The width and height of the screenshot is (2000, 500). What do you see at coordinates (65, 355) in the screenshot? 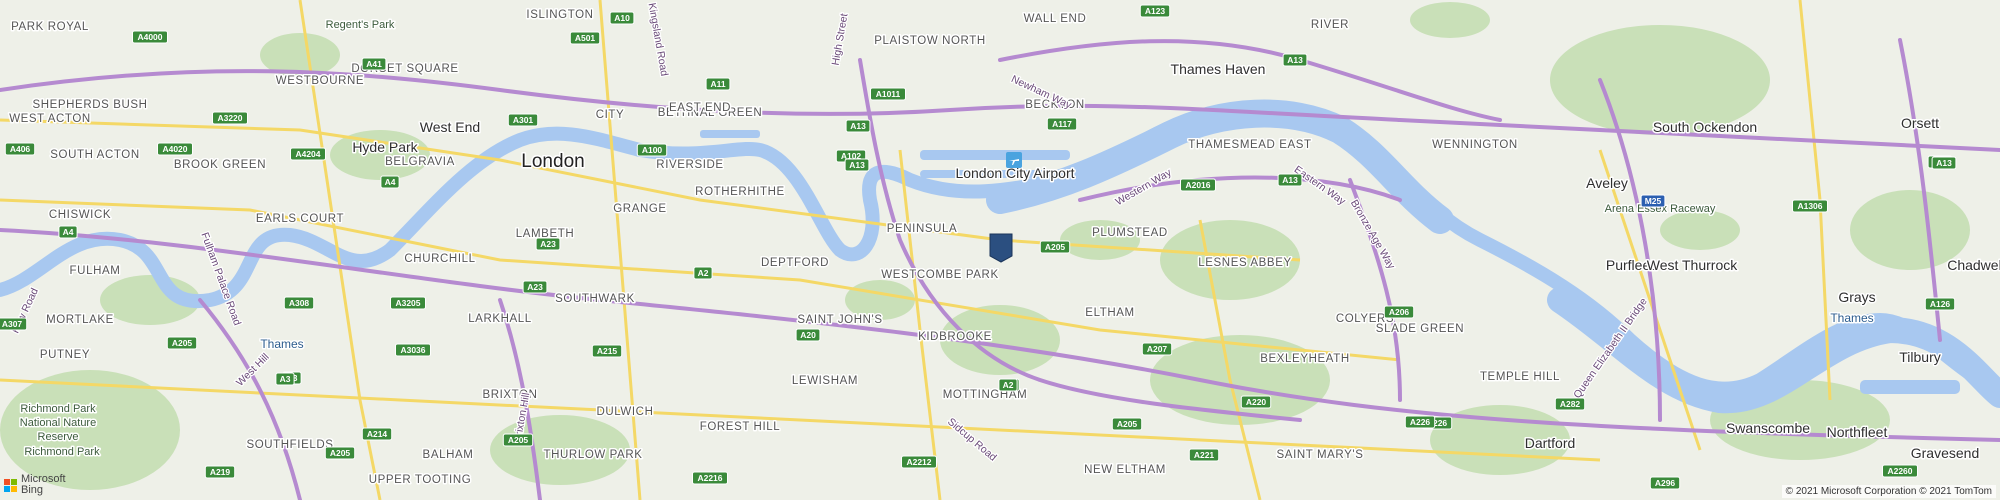
I see `place-label: PUTNEY` at bounding box center [65, 355].